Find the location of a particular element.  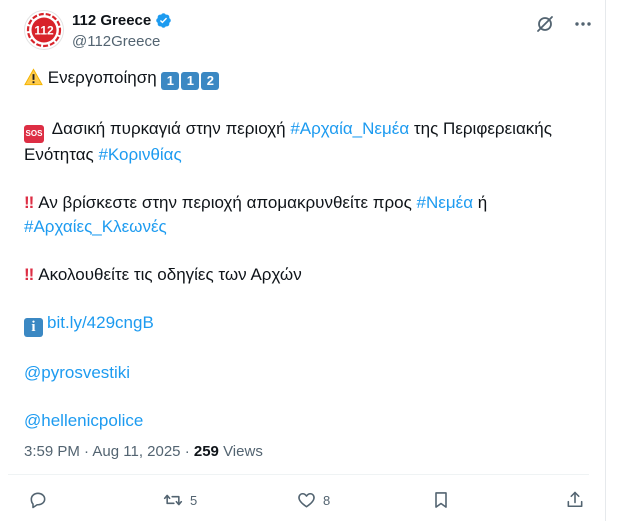

share-button is located at coordinates (575, 500).